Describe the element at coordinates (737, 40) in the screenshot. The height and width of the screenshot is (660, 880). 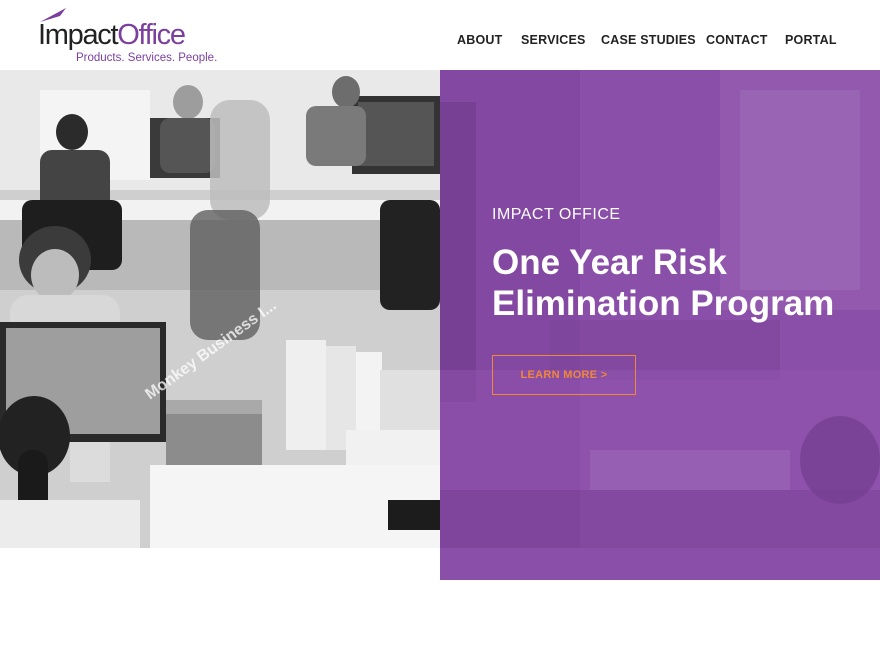
I see `nav-contact: CONTACT` at that location.